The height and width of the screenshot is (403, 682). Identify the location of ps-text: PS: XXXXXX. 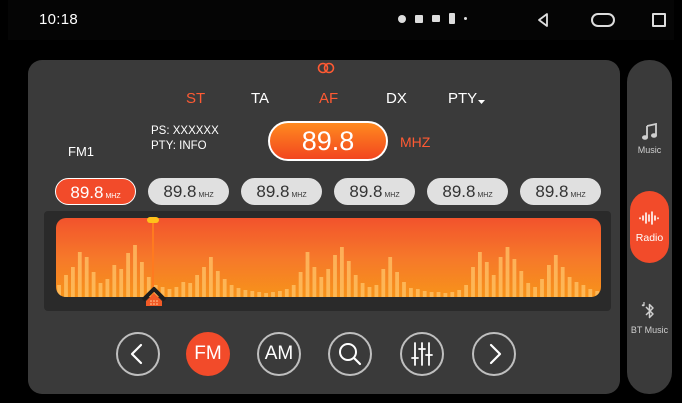
(185, 131).